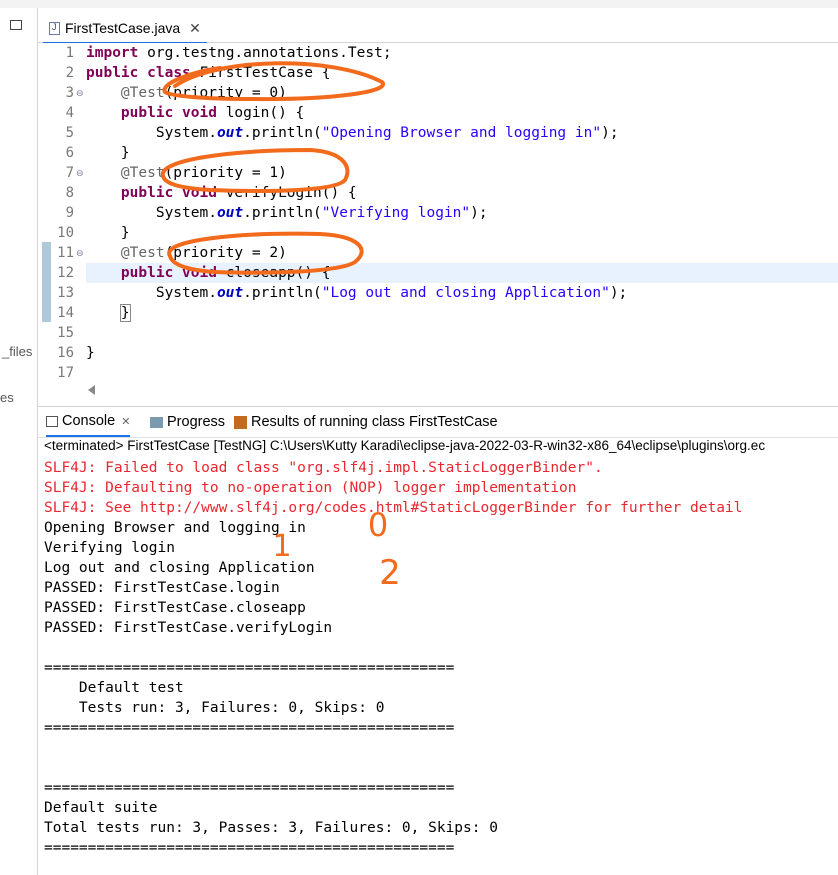 The image size is (838, 875). What do you see at coordinates (188, 628) in the screenshot?
I see `console-line: PASSED: FirstTestCase.verifyLogin` at bounding box center [188, 628].